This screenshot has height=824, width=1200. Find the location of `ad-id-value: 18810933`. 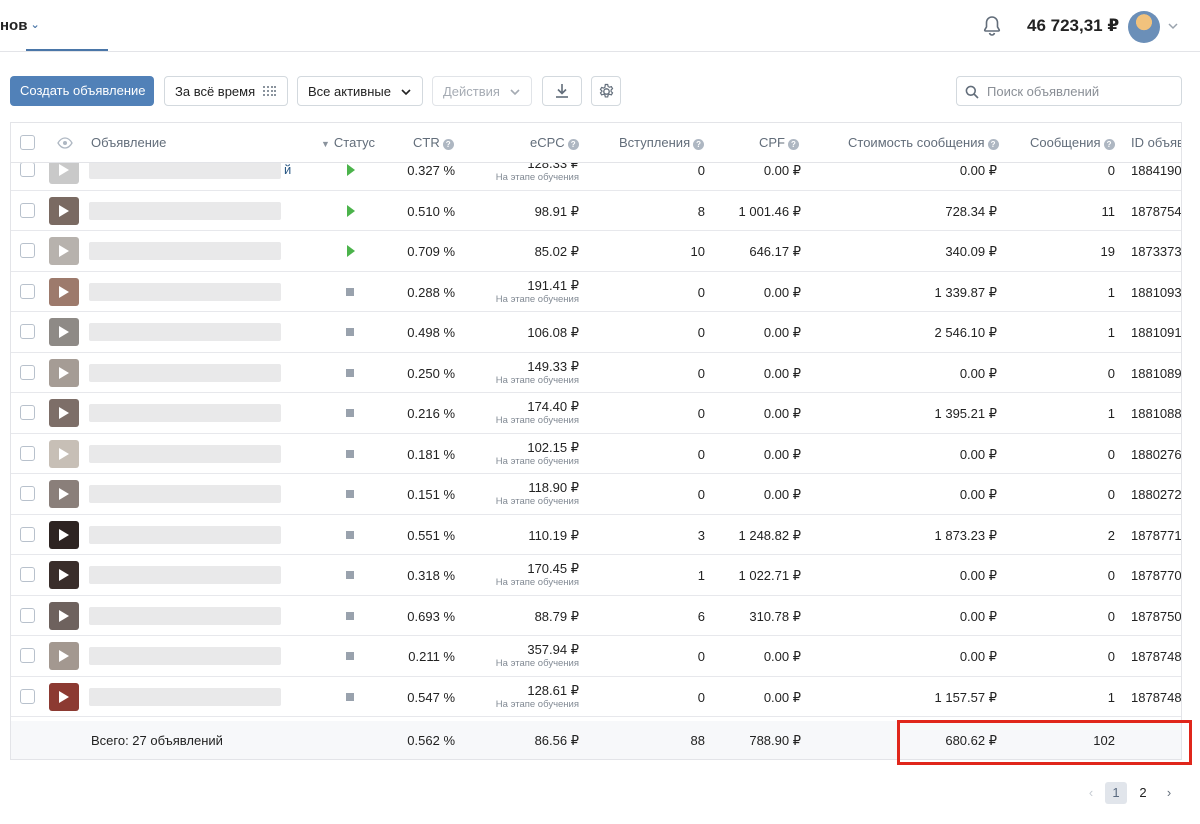

ad-id-value: 18810933 is located at coordinates (1156, 292).